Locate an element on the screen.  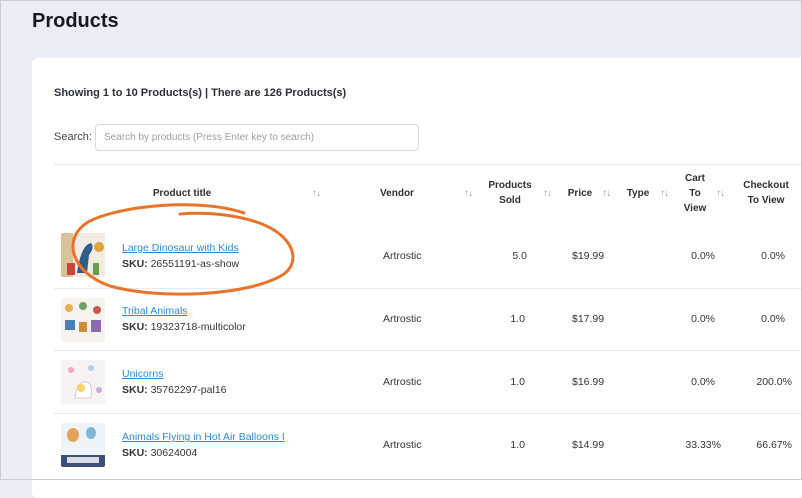
header-divider is located at coordinates (428, 164).